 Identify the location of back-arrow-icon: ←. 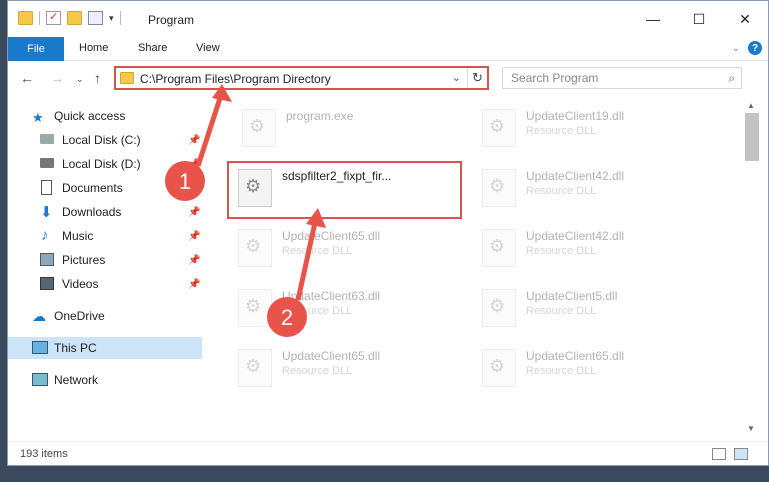
(27, 78).